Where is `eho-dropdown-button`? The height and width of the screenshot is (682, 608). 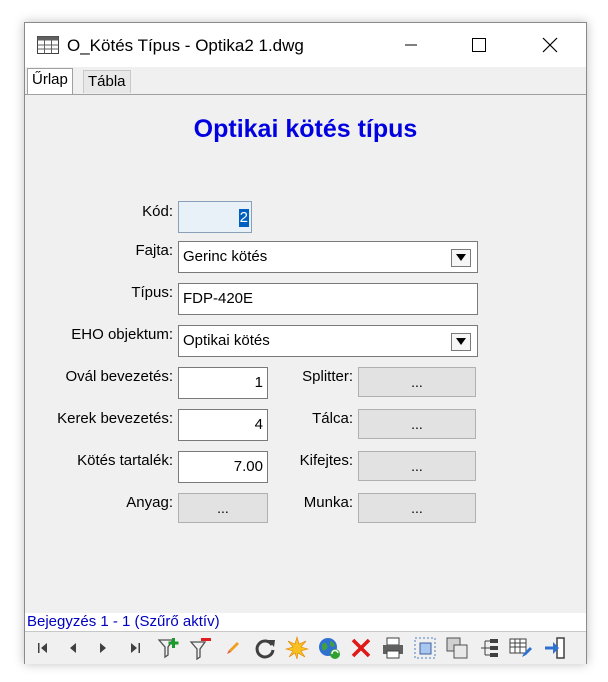
eho-dropdown-button is located at coordinates (461, 342).